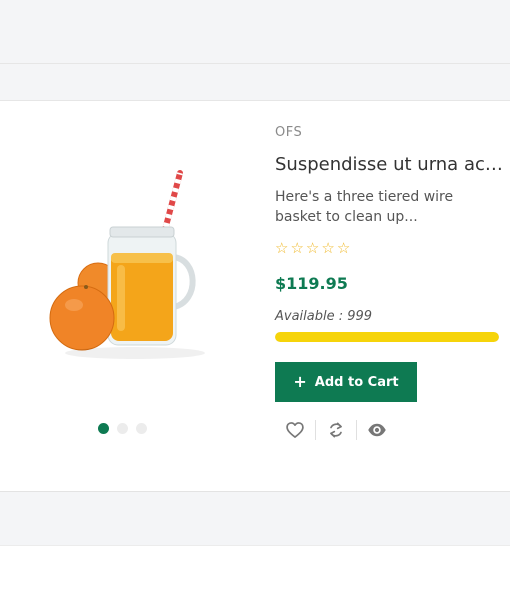 The image size is (510, 600). I want to click on plus-icon: +, so click(300, 381).